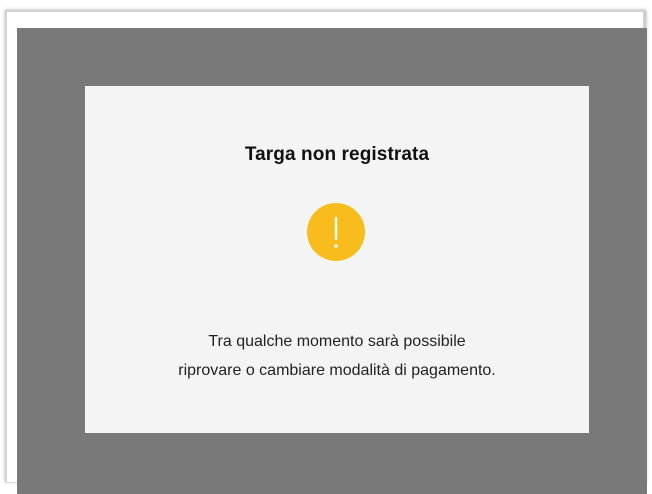 This screenshot has height=494, width=652. I want to click on dialog-message-line-1: Tra qualche momento sarà possibile, so click(337, 341).